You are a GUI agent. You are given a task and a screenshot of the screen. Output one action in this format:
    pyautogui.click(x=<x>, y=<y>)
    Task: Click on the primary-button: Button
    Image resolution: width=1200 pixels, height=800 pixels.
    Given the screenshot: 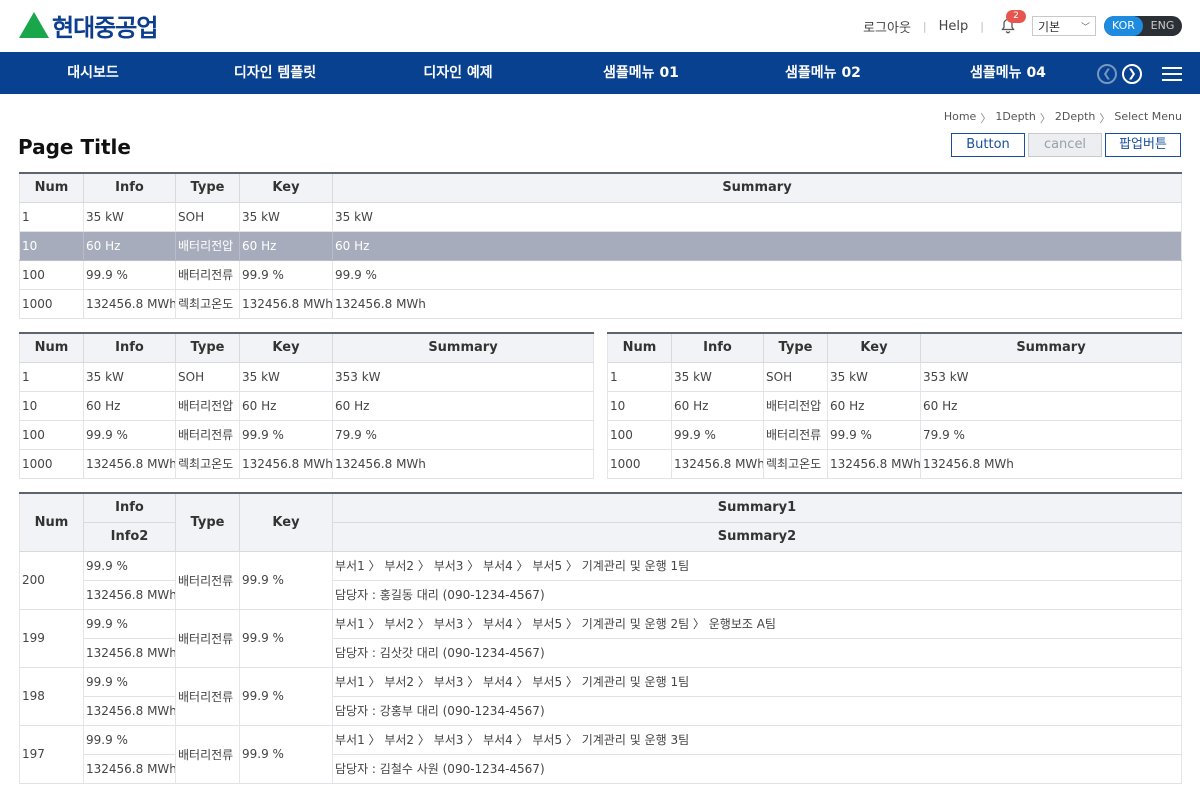 What is the action you would take?
    pyautogui.click(x=988, y=145)
    